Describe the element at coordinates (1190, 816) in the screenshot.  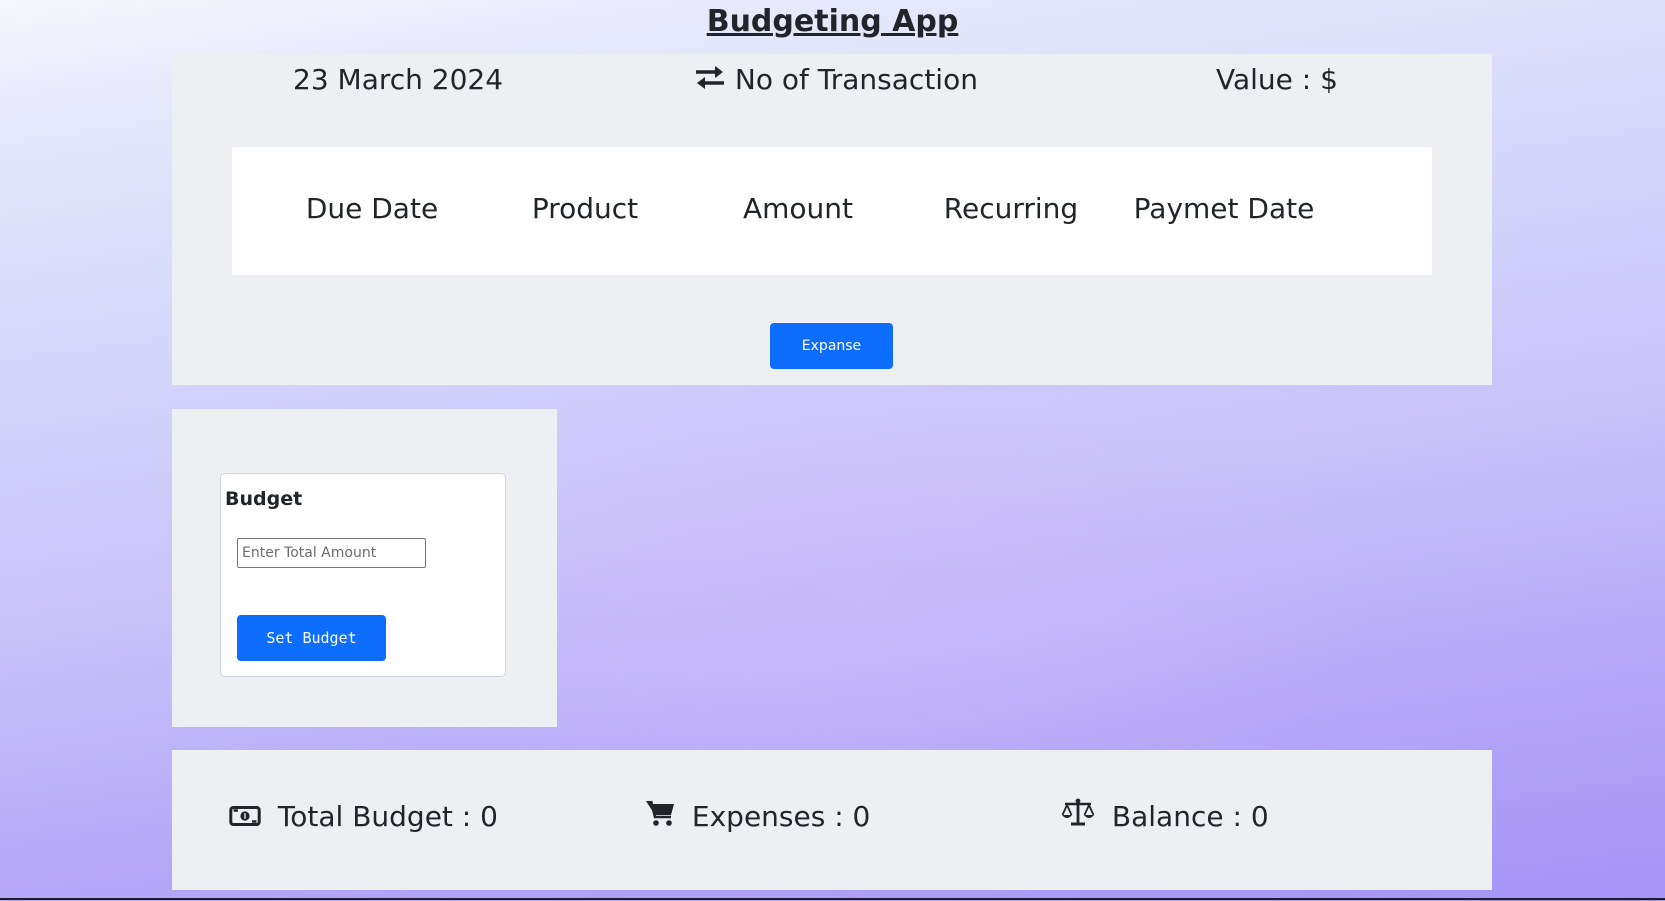
I see `balance-label: Balance : 0` at that location.